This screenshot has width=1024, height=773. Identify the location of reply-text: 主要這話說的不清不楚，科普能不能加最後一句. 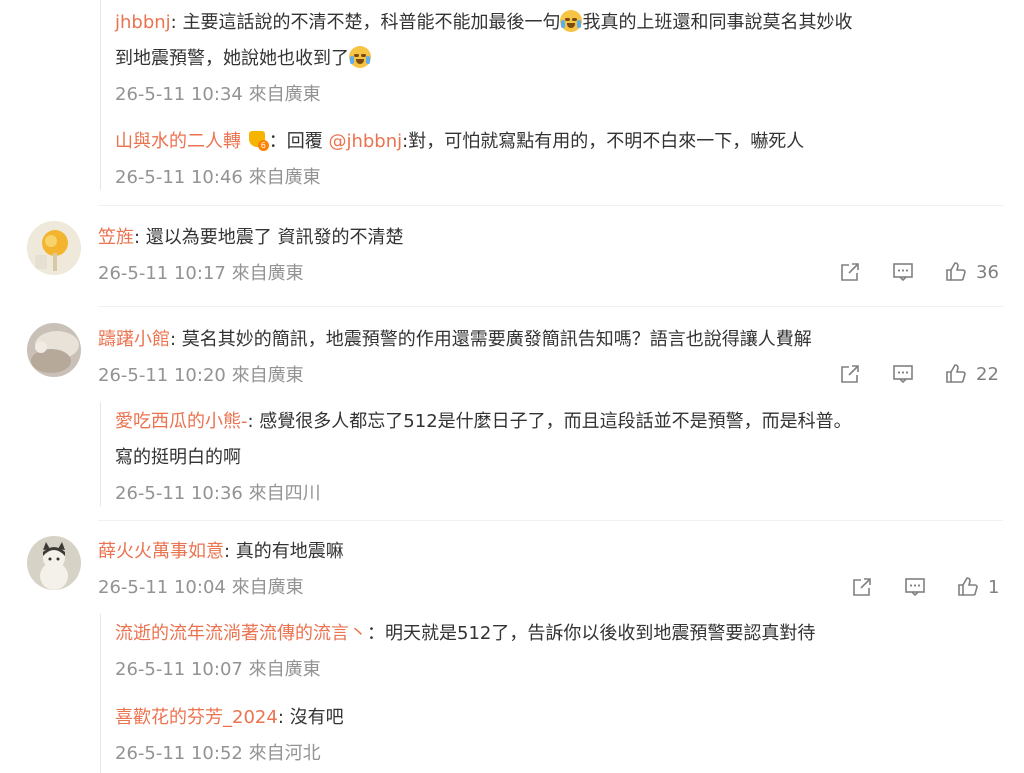
(371, 22).